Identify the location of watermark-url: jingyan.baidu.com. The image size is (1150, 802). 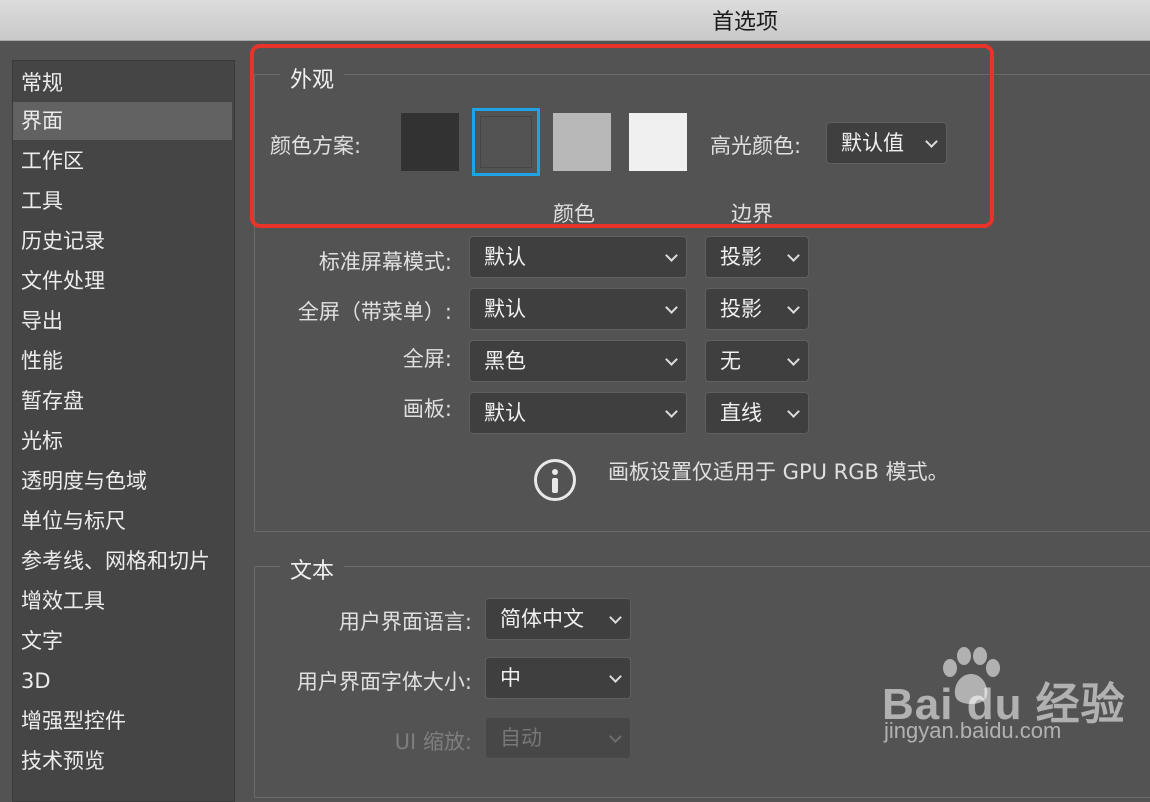
(973, 730).